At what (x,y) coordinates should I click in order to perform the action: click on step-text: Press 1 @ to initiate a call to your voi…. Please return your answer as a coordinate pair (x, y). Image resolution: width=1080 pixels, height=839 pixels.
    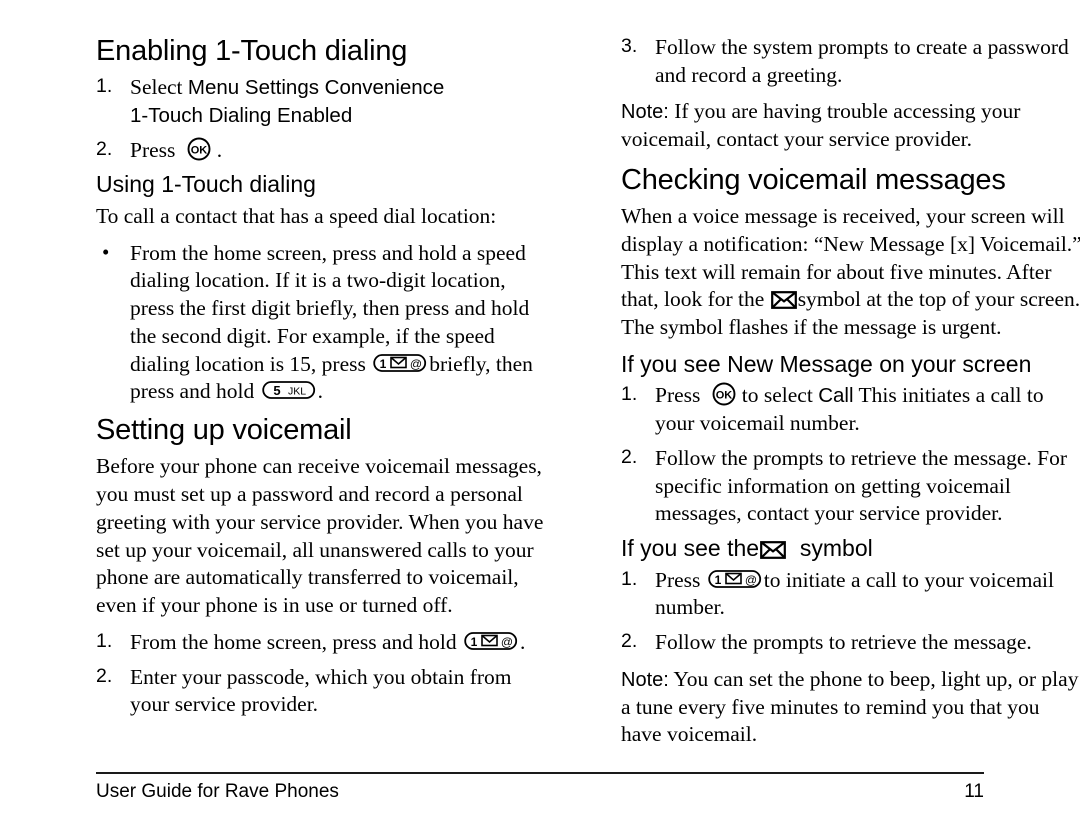
    Looking at the image, I should click on (854, 594).